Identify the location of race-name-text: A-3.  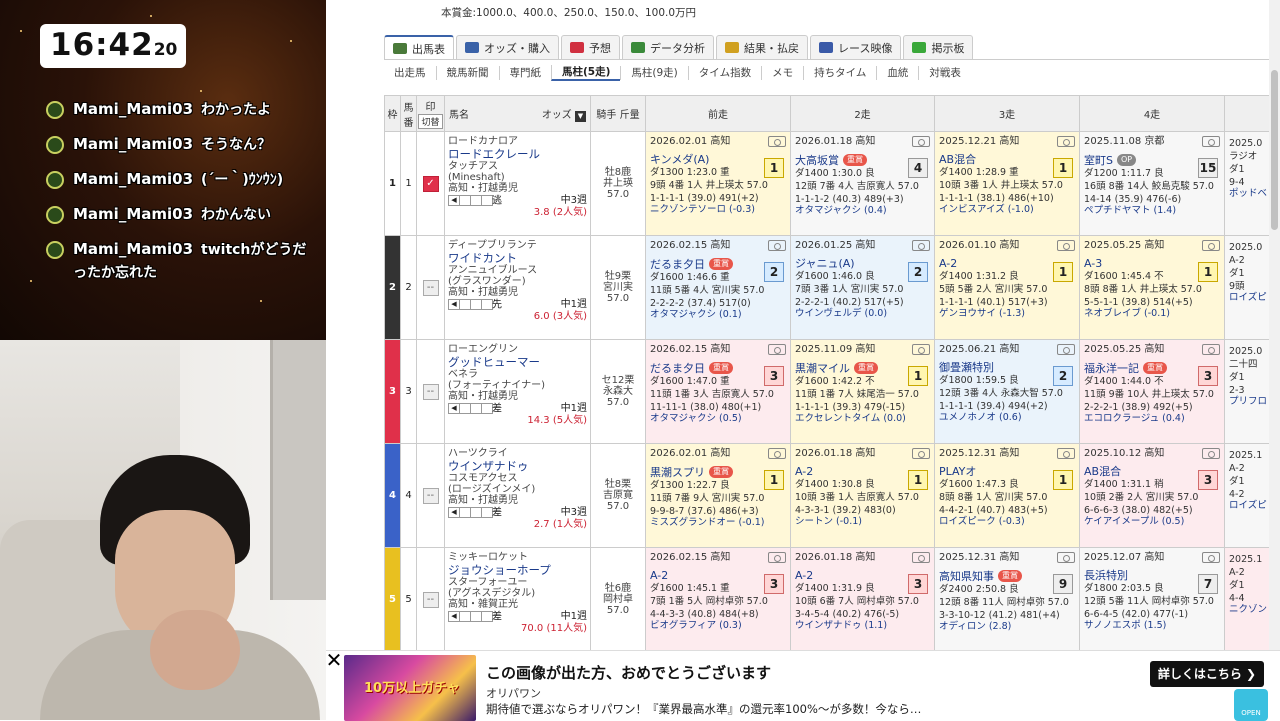
(1093, 263).